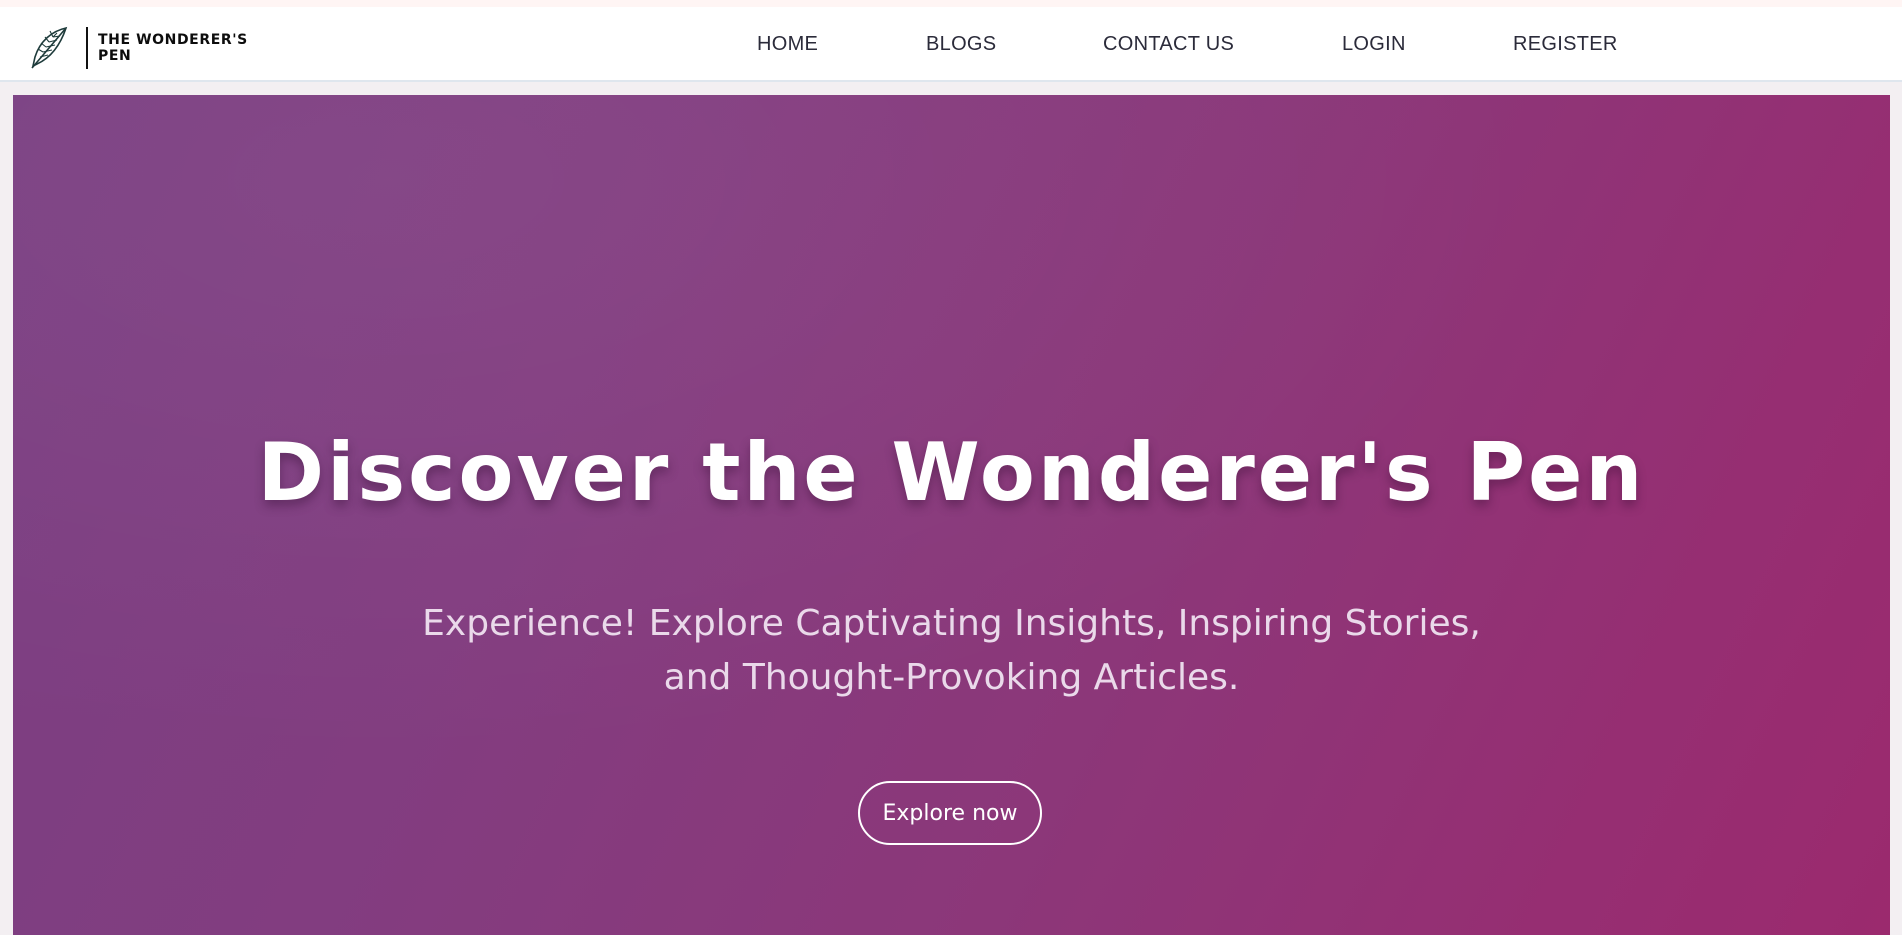  Describe the element at coordinates (1168, 44) in the screenshot. I see `nav-contact-us: CONTACT US` at that location.